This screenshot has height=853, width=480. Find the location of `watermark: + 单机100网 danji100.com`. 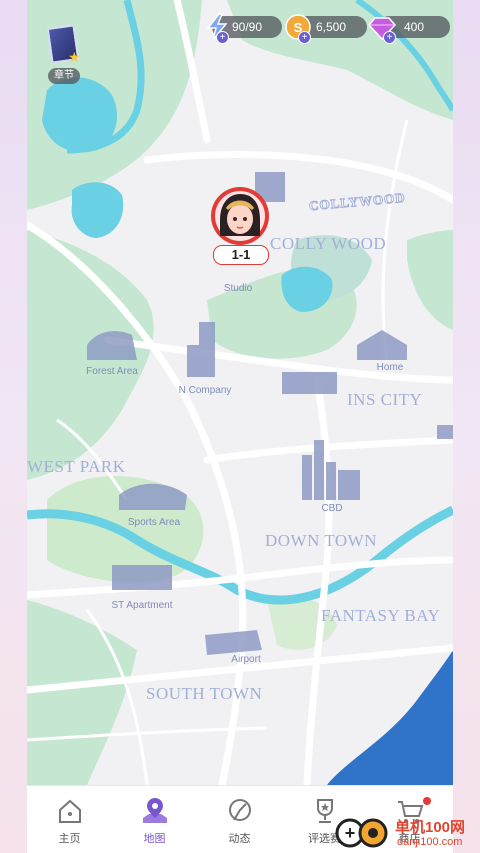

watermark: + 单机100网 danji100.com is located at coordinates (407, 834).